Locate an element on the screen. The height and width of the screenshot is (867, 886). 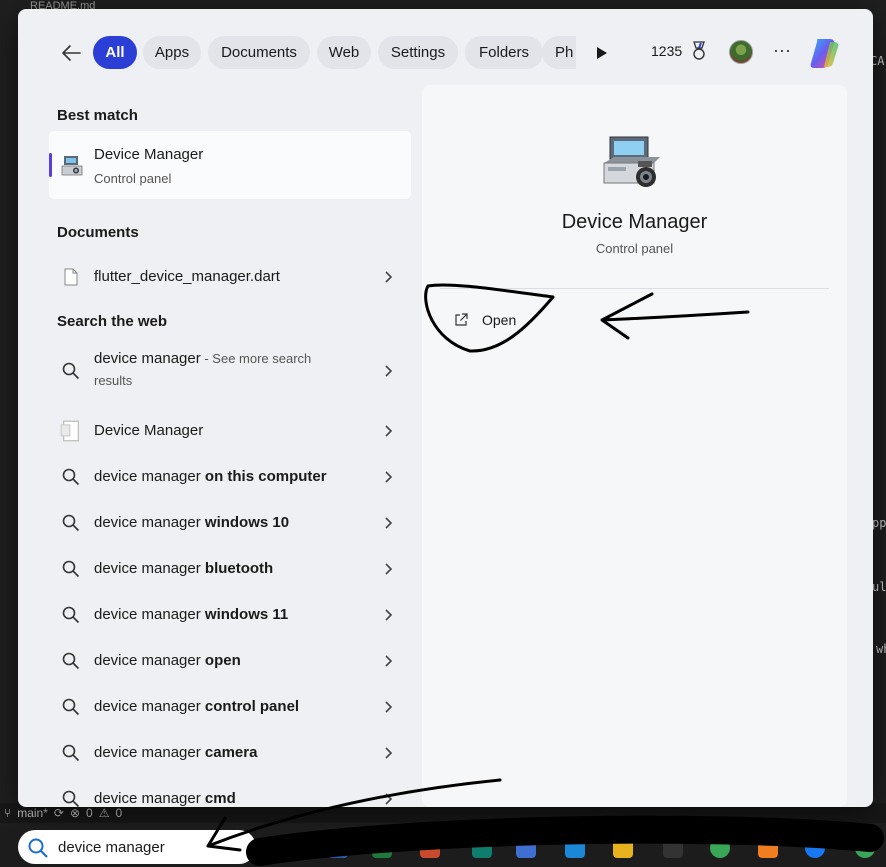
web-result-text: device manager open is located at coordinates (167, 660).